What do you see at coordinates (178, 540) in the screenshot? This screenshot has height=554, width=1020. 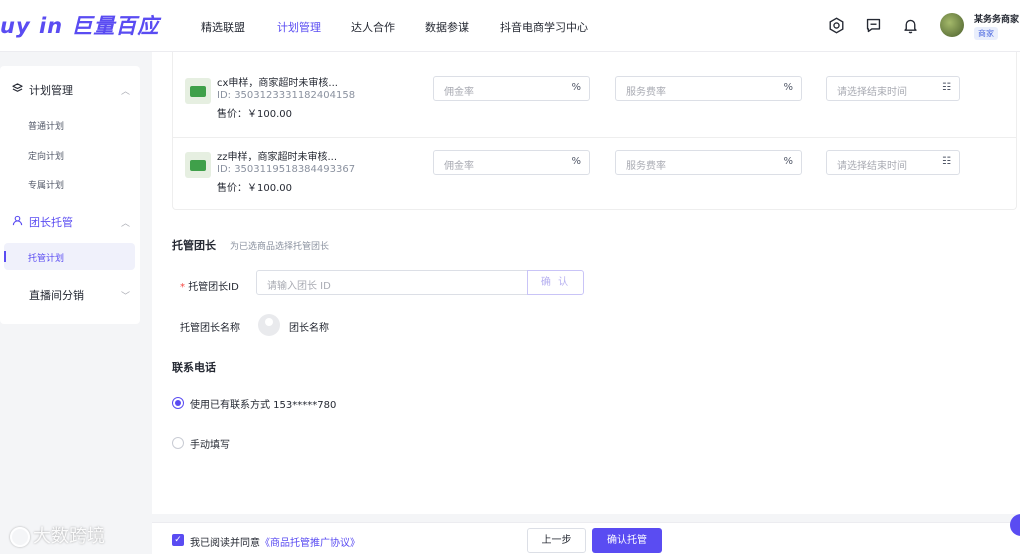 I see `agree-checkbox: ✓` at bounding box center [178, 540].